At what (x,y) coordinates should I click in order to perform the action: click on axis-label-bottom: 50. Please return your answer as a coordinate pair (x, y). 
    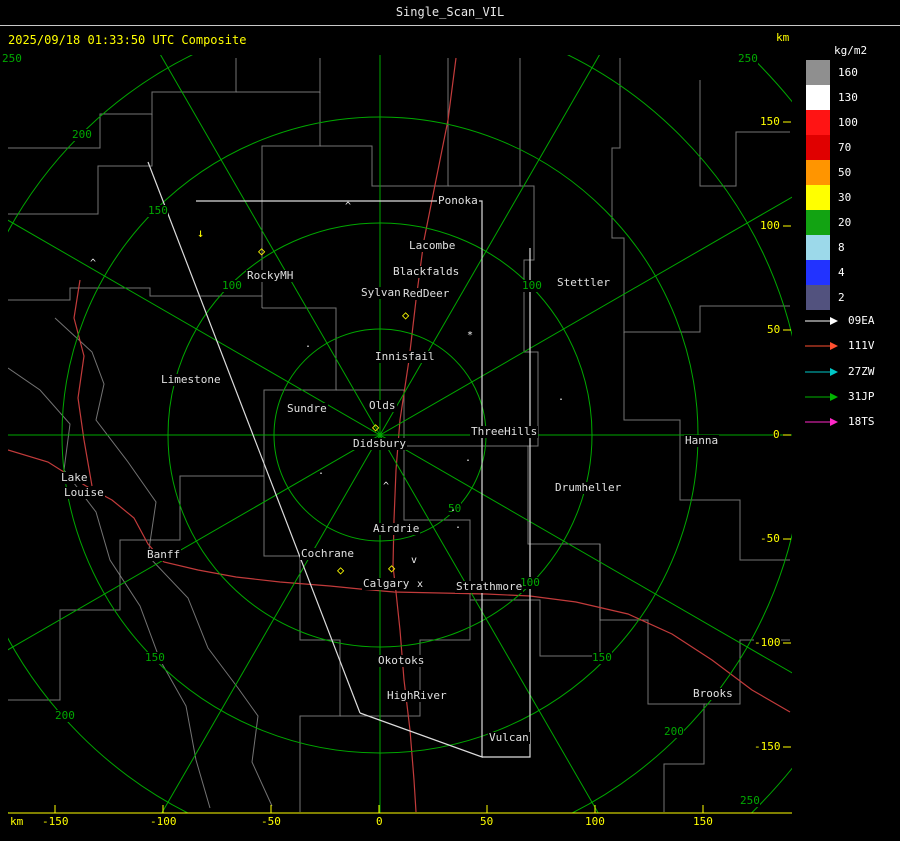
    Looking at the image, I should click on (487, 821).